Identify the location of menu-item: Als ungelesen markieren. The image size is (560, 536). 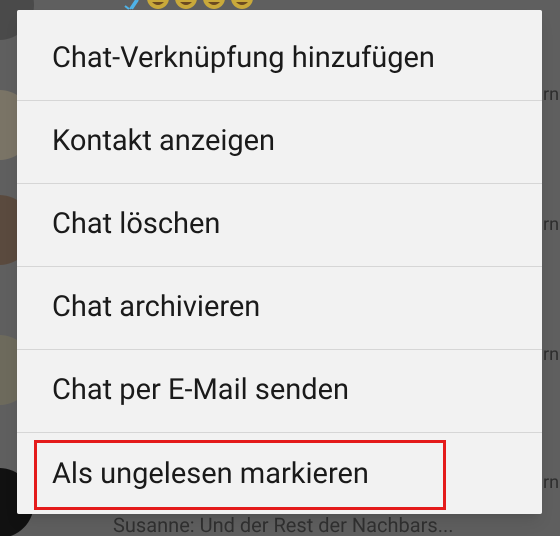
(240, 475).